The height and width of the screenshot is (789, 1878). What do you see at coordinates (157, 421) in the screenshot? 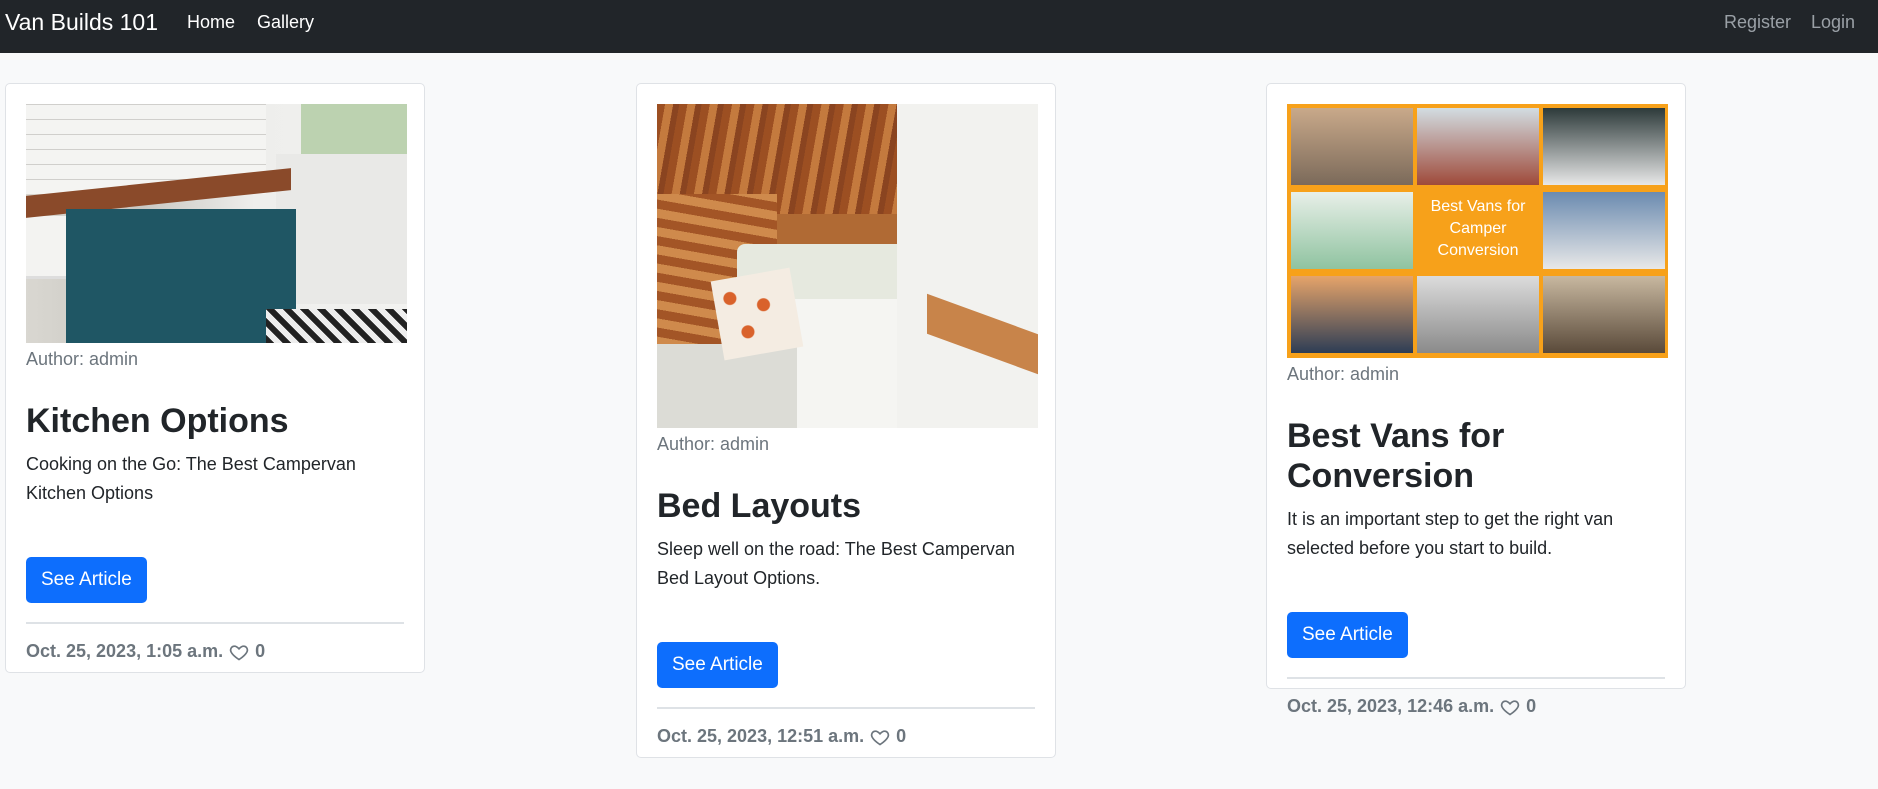
I see `article-title: Kitchen Options` at bounding box center [157, 421].